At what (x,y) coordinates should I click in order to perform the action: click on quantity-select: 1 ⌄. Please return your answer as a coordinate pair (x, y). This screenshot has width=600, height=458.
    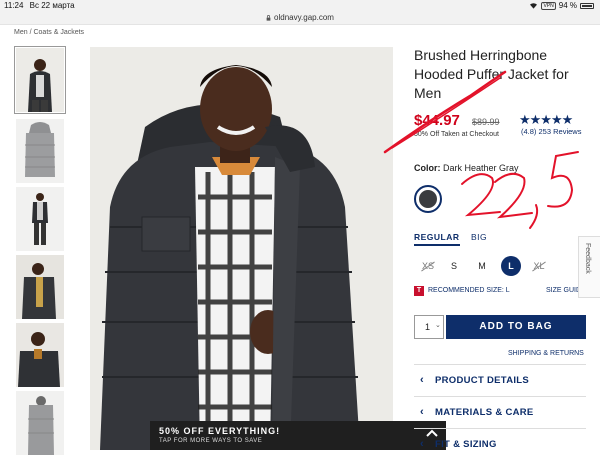
    Looking at the image, I should click on (429, 327).